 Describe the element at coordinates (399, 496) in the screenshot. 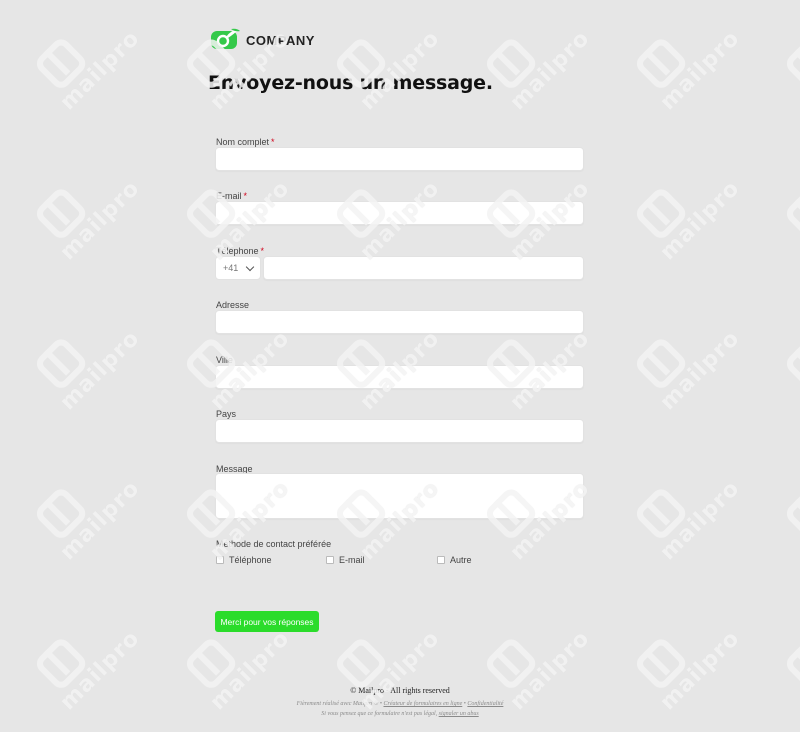

I see `message-textarea` at that location.